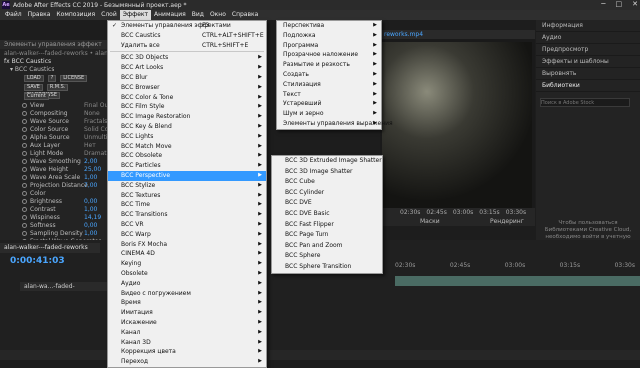 The width and height of the screenshot is (640, 368). What do you see at coordinates (109, 15) in the screenshot?
I see `menu-layer: Слой` at bounding box center [109, 15].